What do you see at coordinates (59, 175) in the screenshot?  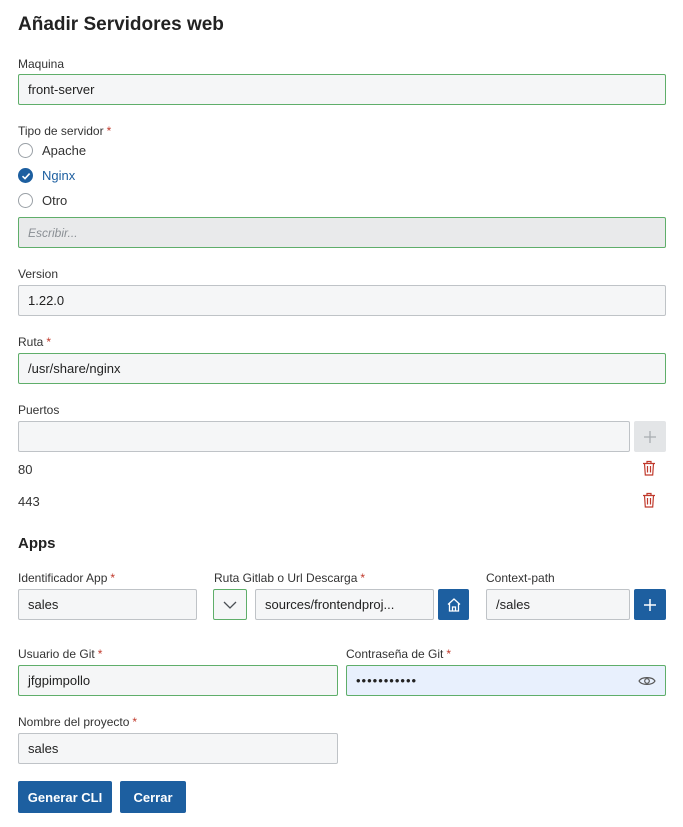 I see `radio-nginx-label: Nginx` at bounding box center [59, 175].